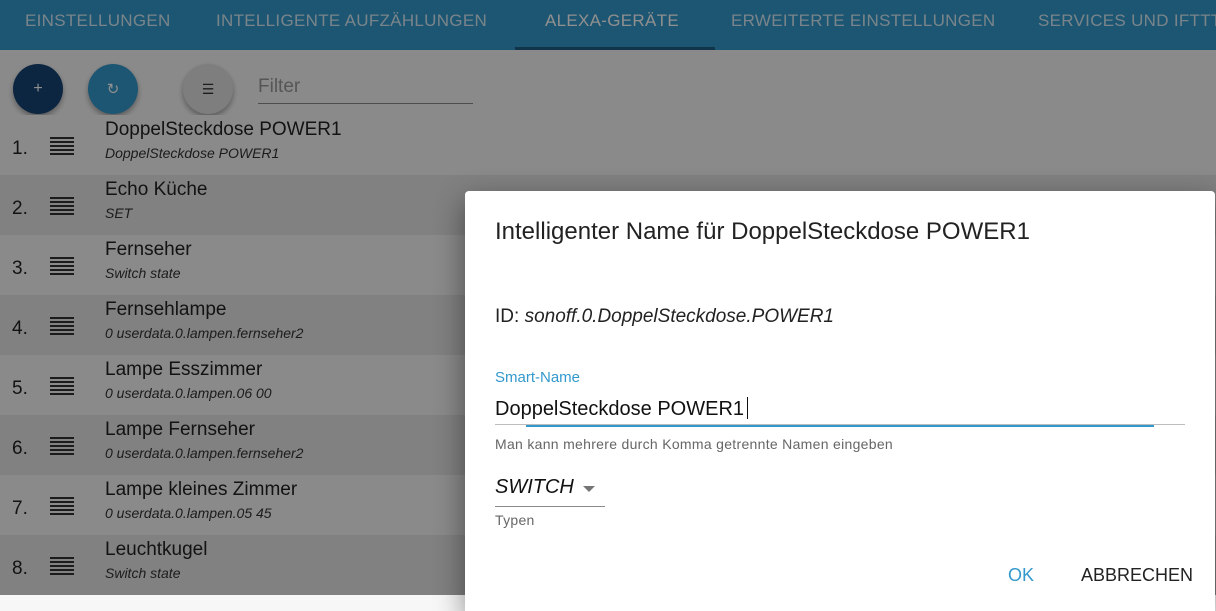 The image size is (1216, 611). I want to click on type-select-value: SWITCH, so click(534, 487).